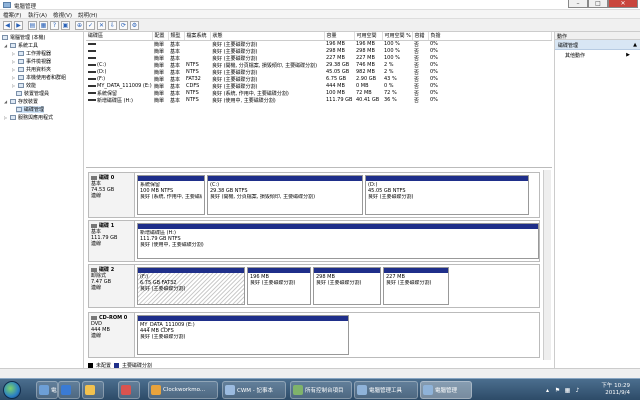  Describe the element at coordinates (420, 36) in the screenshot. I see `column-header: 容錯` at that location.